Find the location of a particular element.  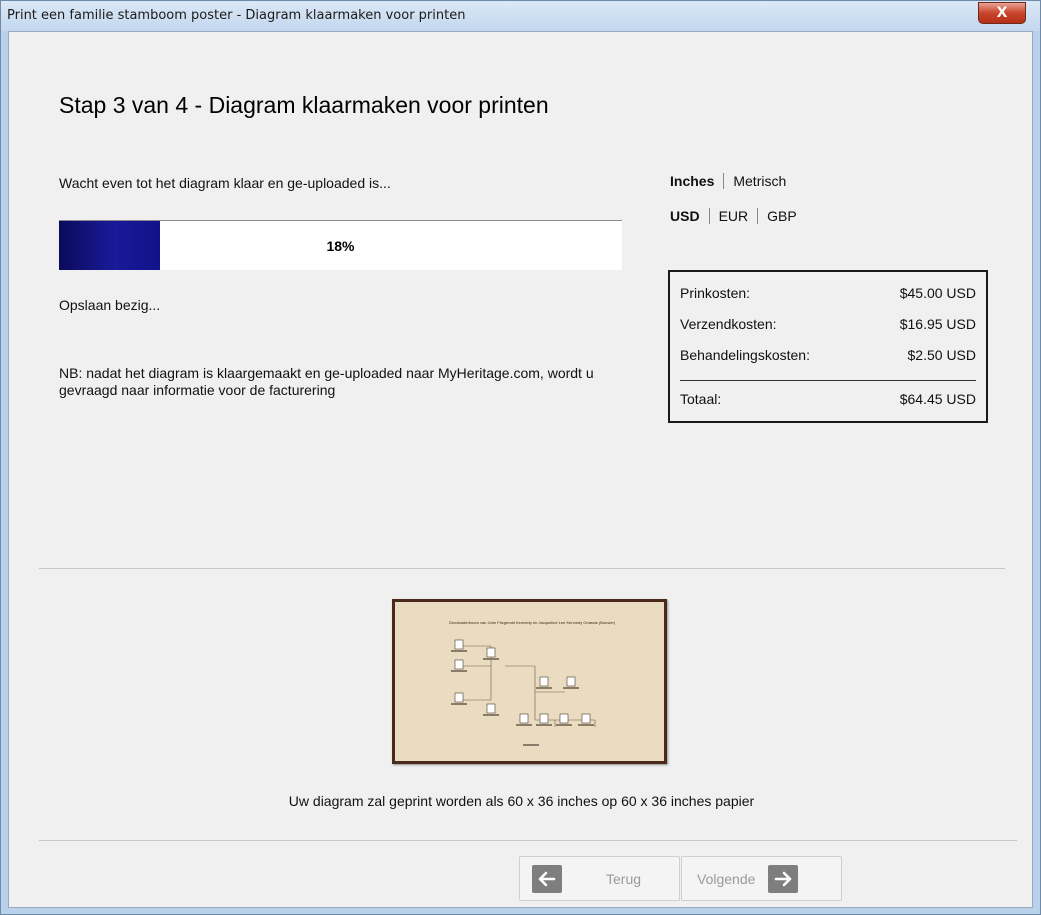

total-row: Totaal: $64.45 USD is located at coordinates (828, 399).